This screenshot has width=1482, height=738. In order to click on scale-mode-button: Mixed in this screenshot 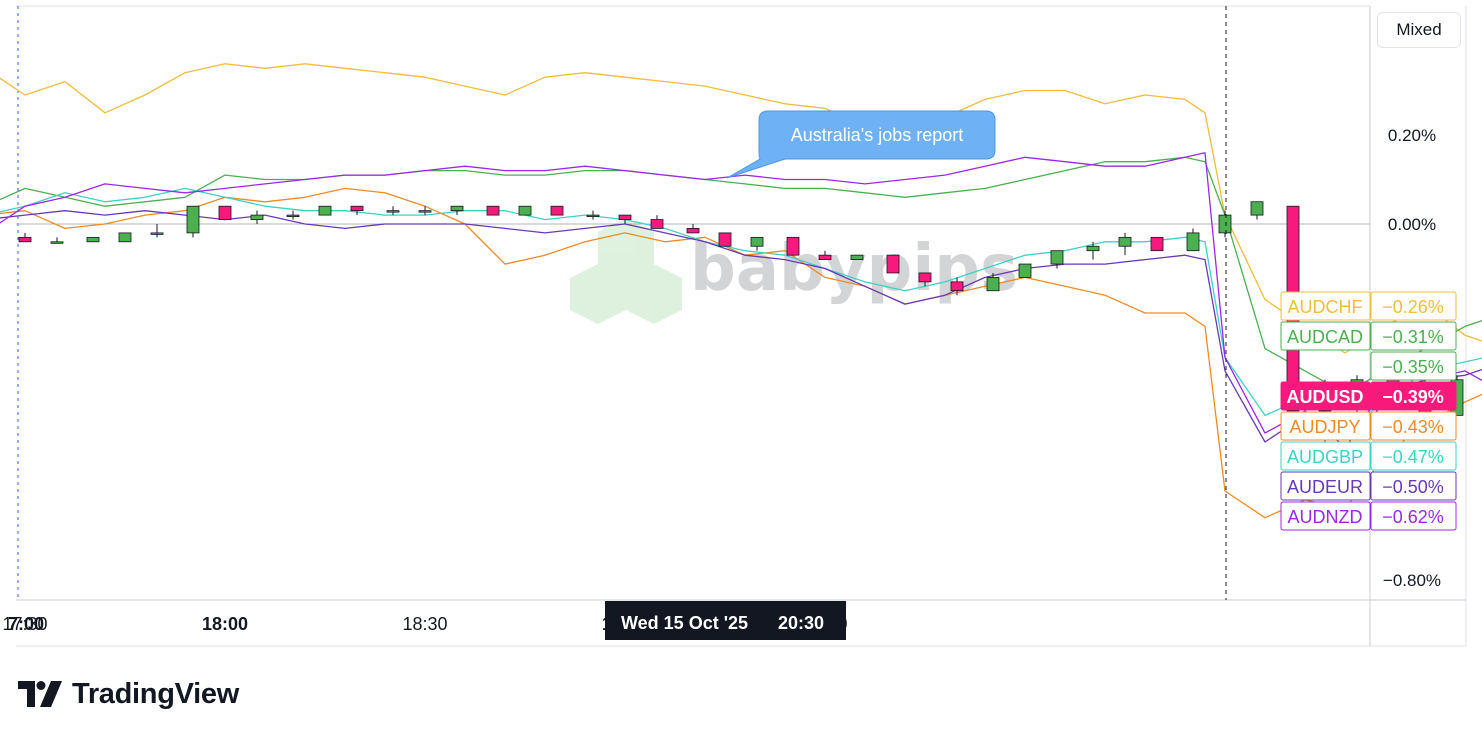, I will do `click(1419, 30)`.